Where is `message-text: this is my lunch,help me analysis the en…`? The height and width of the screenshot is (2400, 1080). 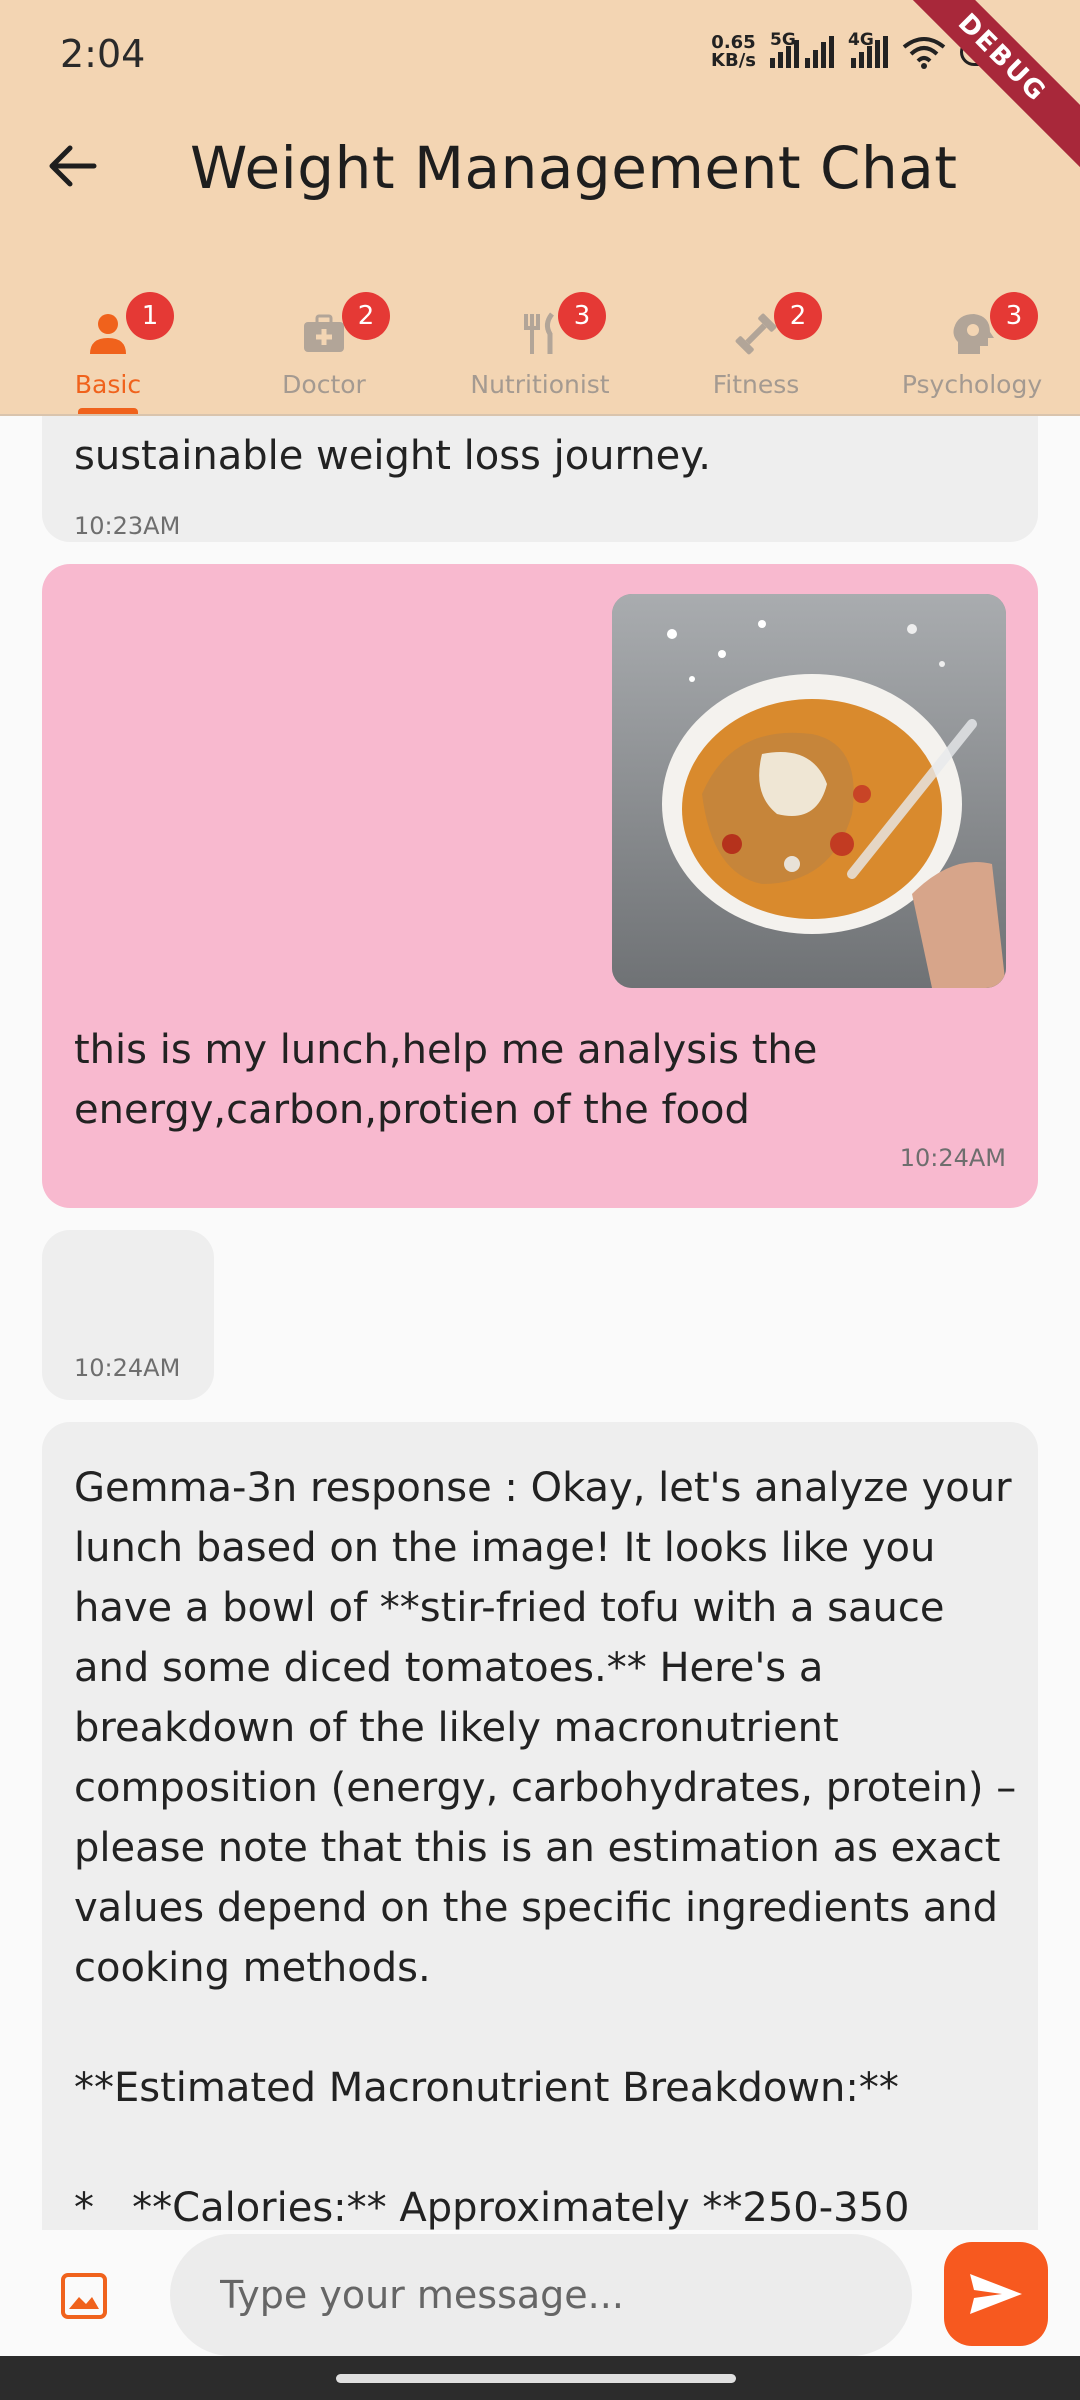
message-text: this is my lunch,help me analysis the en… is located at coordinates (452, 1080).